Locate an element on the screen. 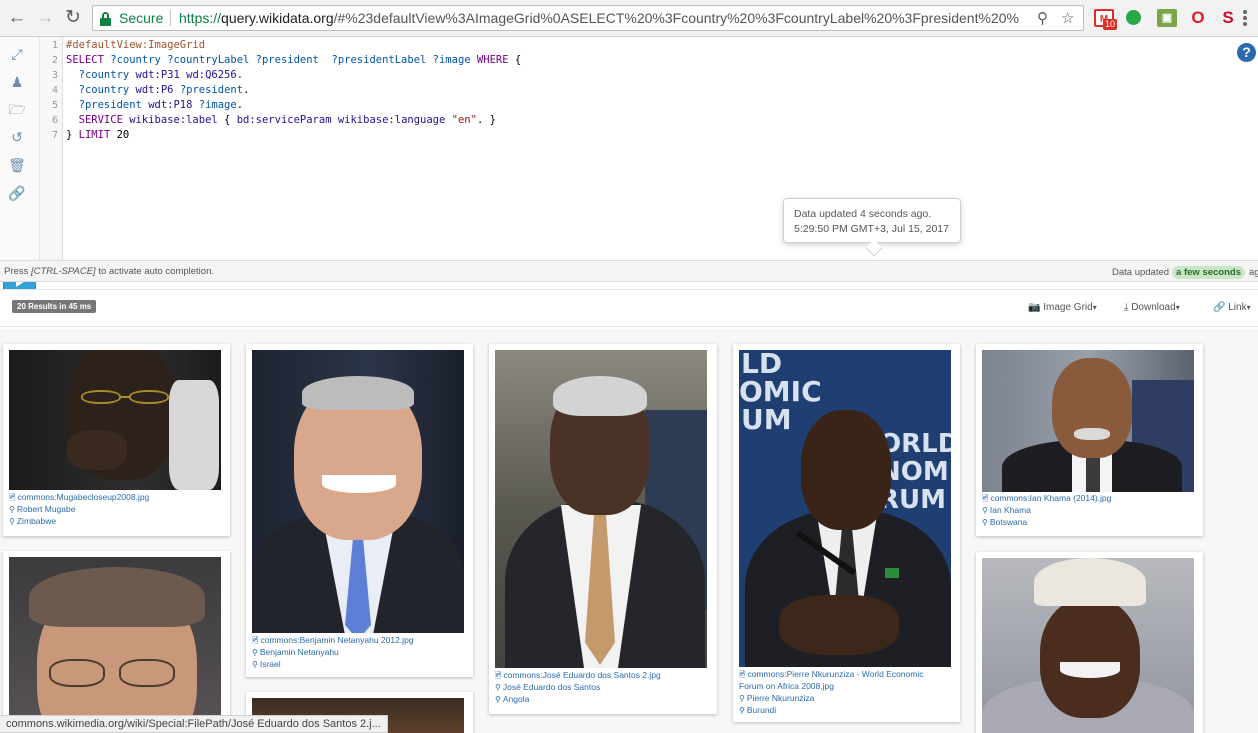 This screenshot has height=733, width=1258. line-number: 2 is located at coordinates (54, 60).